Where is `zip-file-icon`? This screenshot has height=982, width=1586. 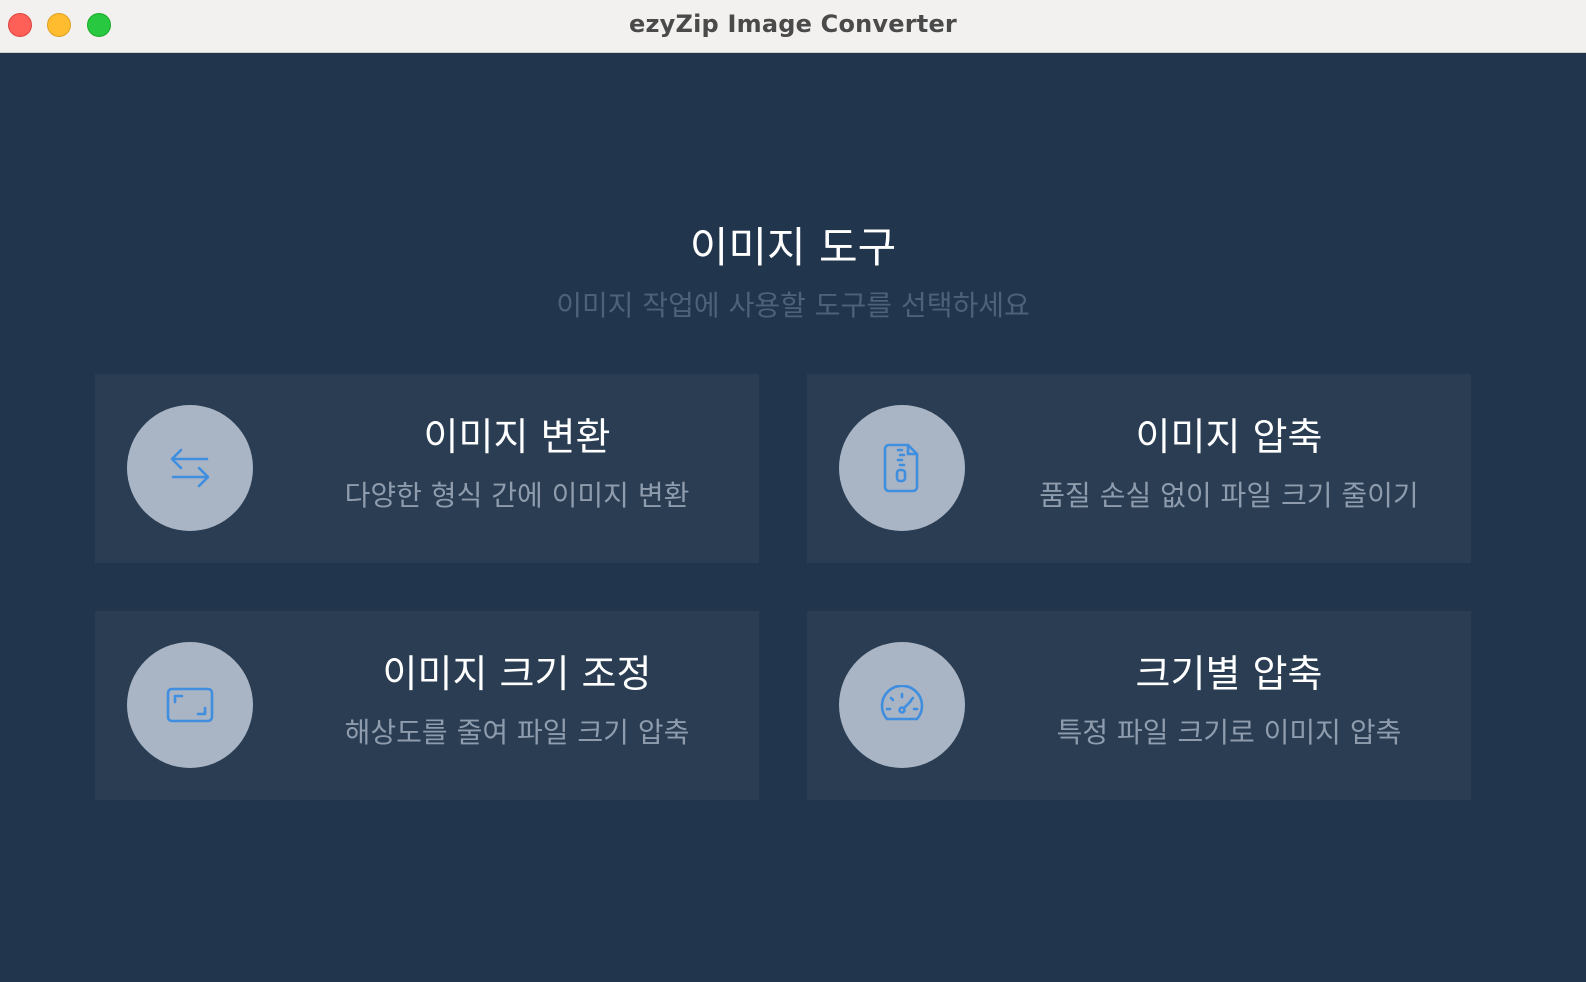 zip-file-icon is located at coordinates (901, 468).